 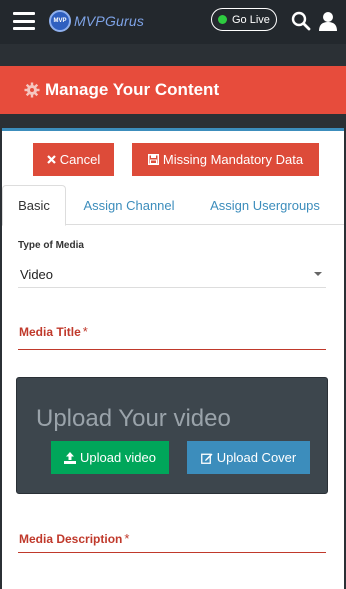 What do you see at coordinates (80, 159) in the screenshot?
I see `cancel-label: Cancel` at bounding box center [80, 159].